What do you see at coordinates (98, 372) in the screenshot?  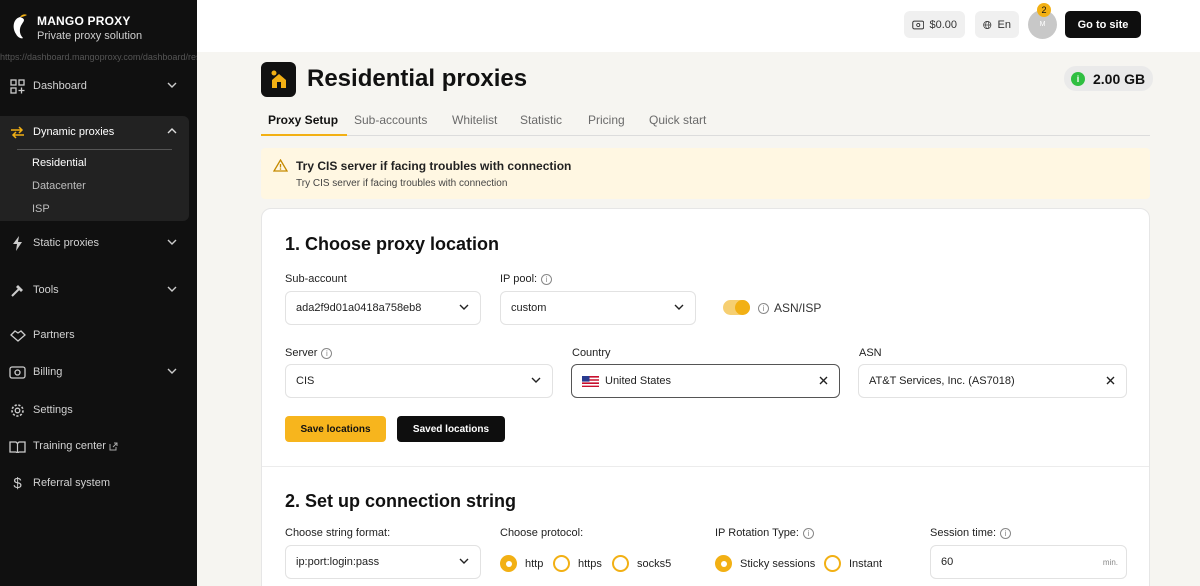 I see `sidebar-item-billing: Billing` at bounding box center [98, 372].